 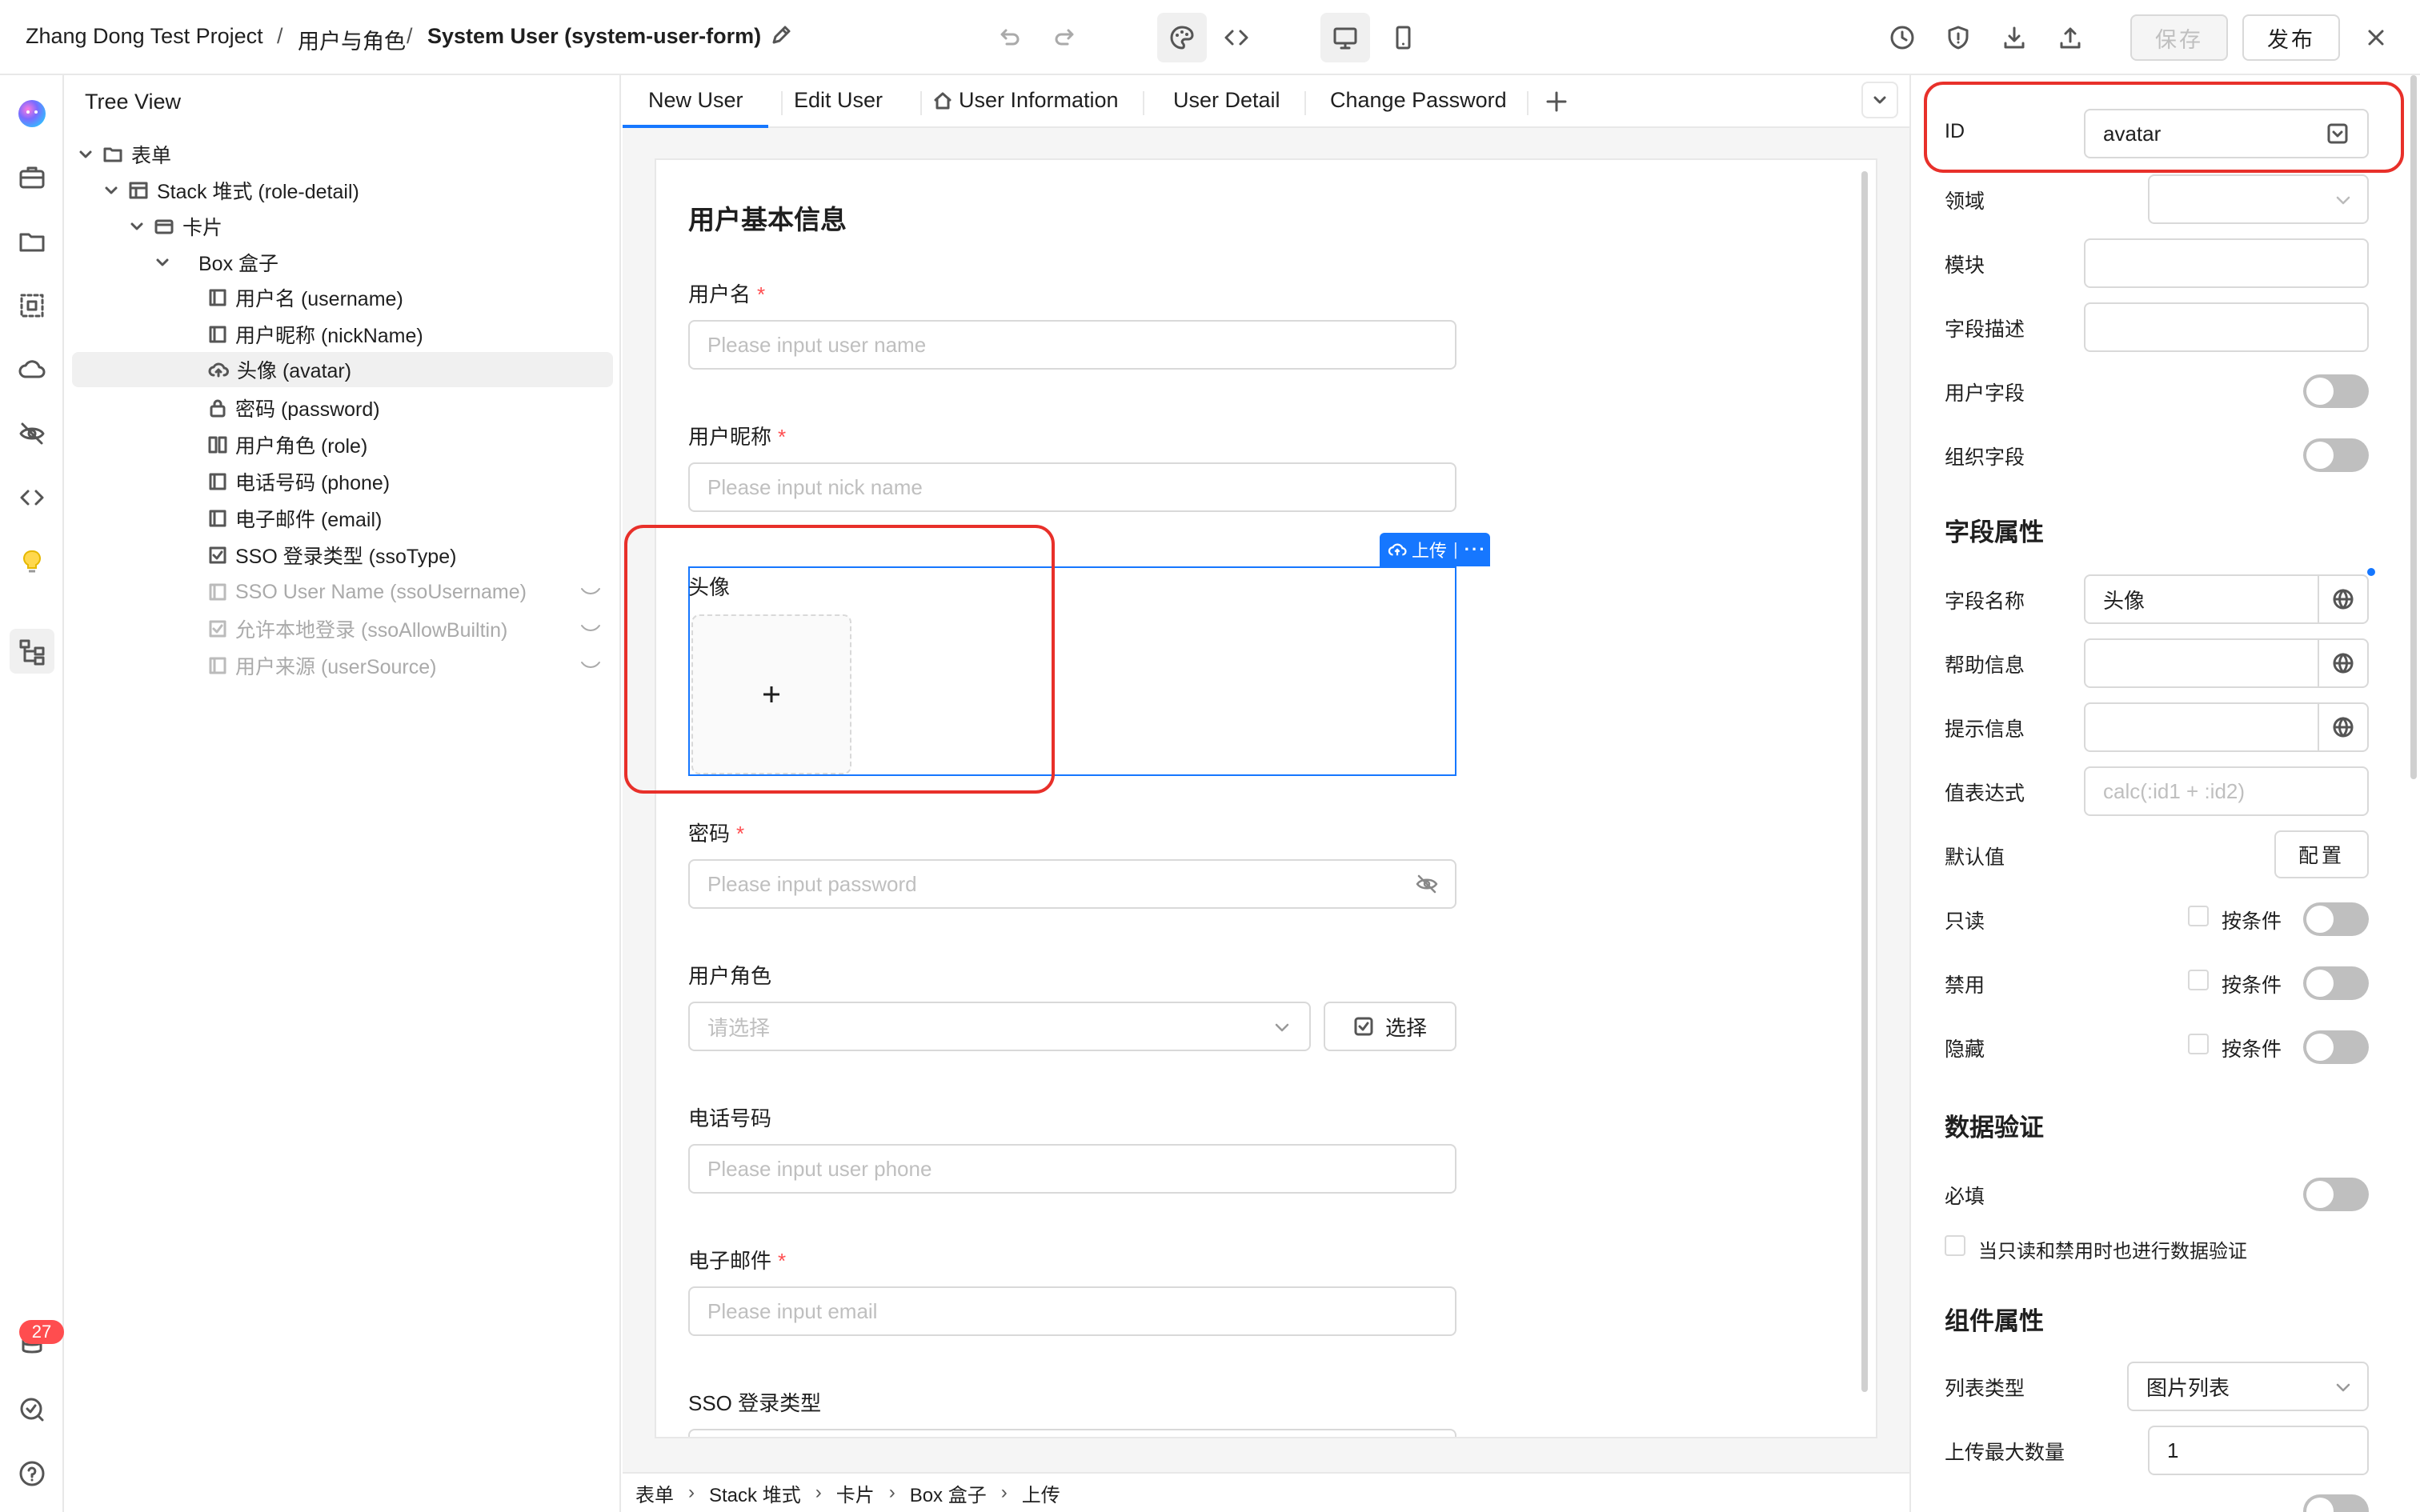 I want to click on tree-node-selected: 头像 (avatar), so click(x=342, y=369).